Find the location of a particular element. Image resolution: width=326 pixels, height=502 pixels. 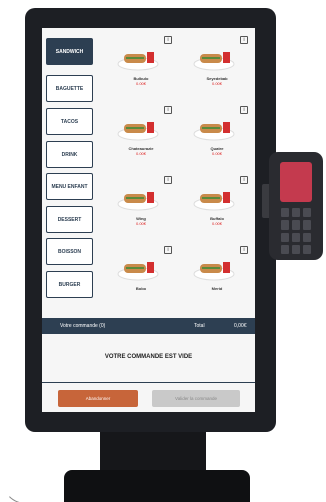

product-tile: i Wing 0.00€ is located at coordinates (141, 200).